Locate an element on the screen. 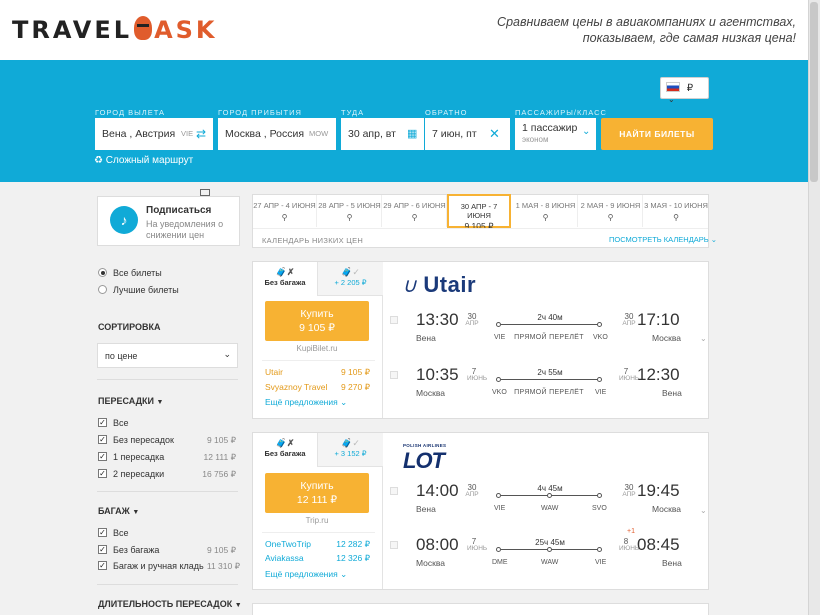 The height and width of the screenshot is (615, 820). calendar-cell-selected: 30 АПР - 7 ИЮНЯ 9 105 ₽ is located at coordinates (479, 212).